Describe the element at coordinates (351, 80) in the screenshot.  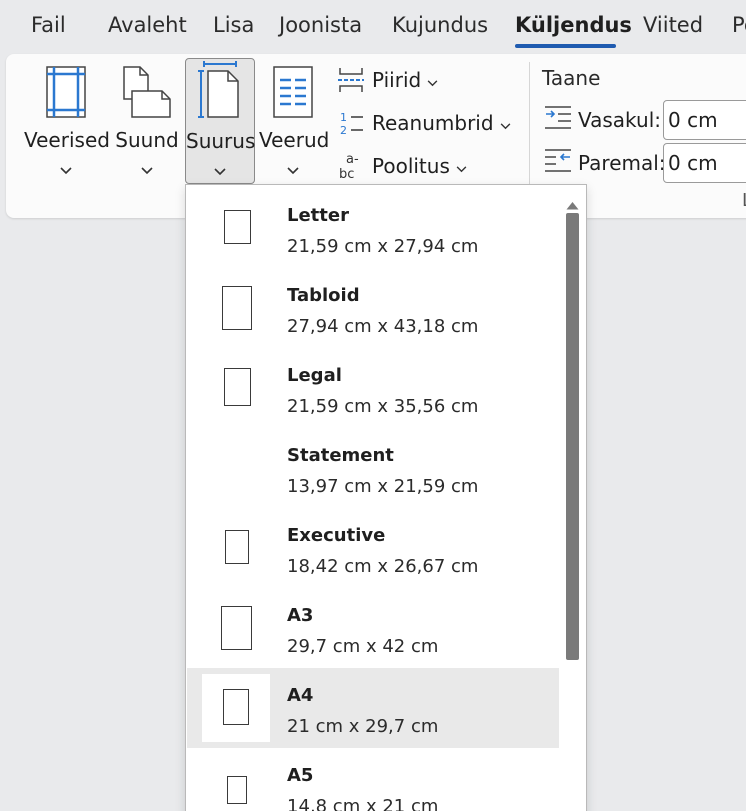
I see `breaks-icon` at that location.